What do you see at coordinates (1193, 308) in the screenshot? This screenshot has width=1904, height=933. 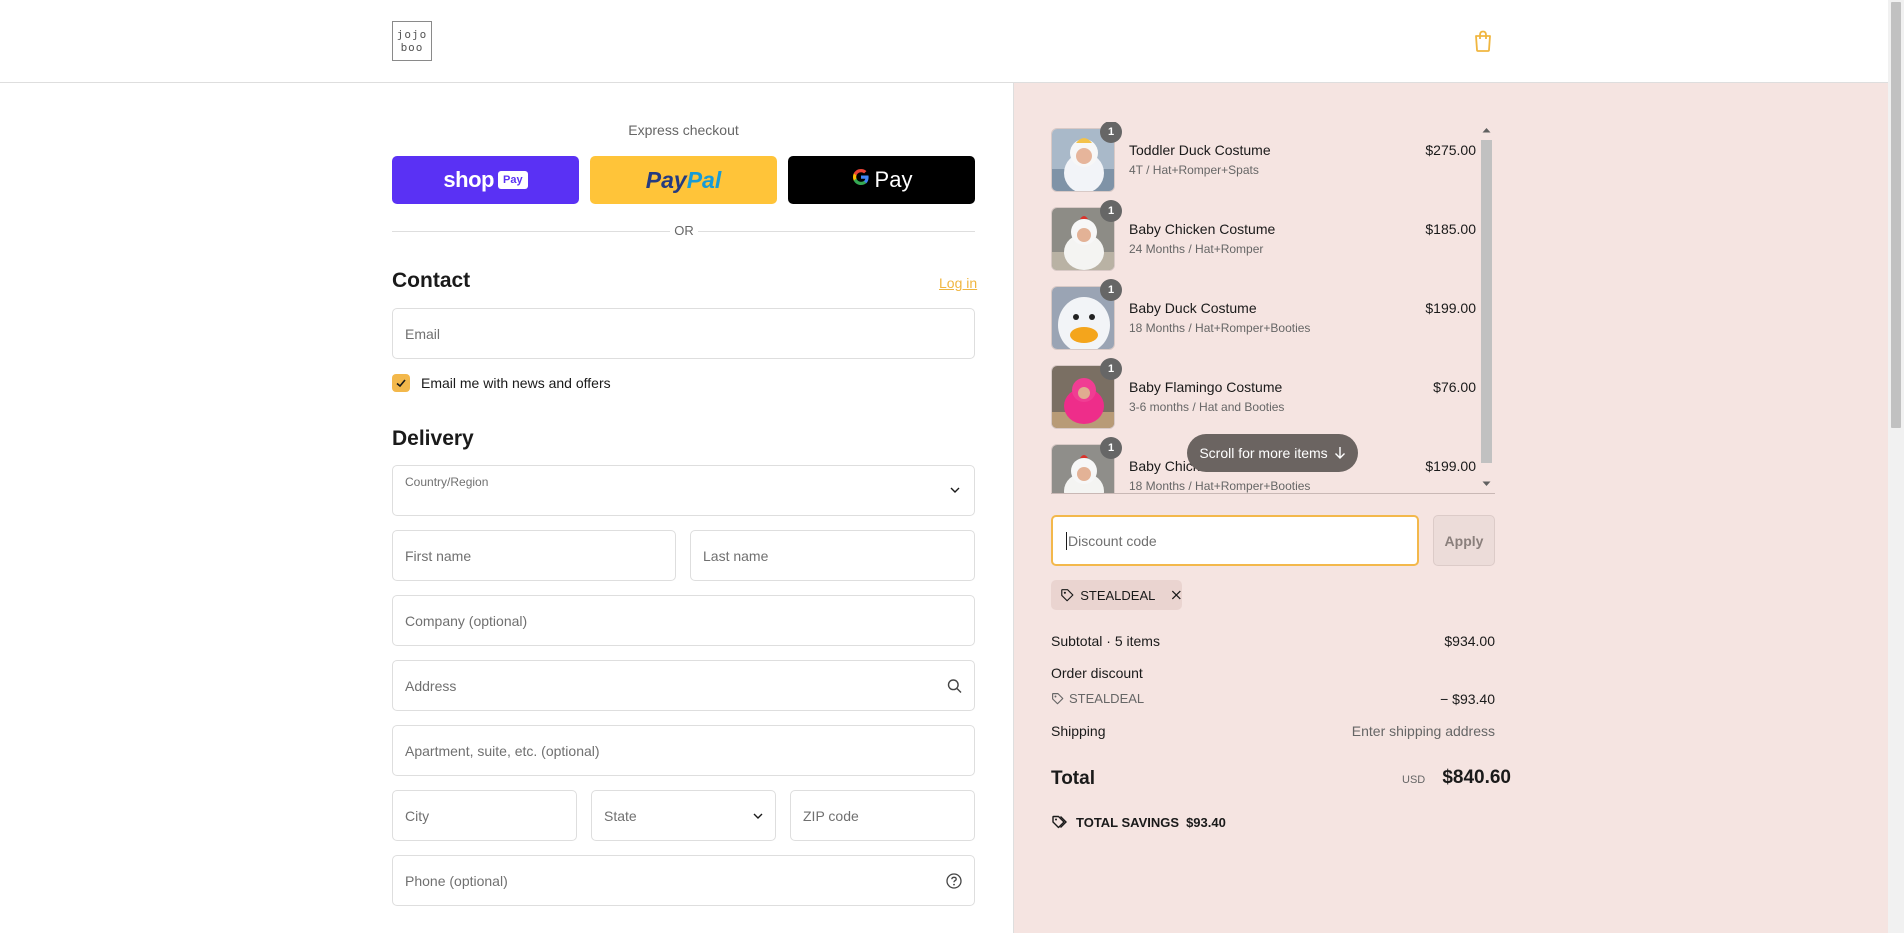 I see `item-name: Baby Duck Costume` at bounding box center [1193, 308].